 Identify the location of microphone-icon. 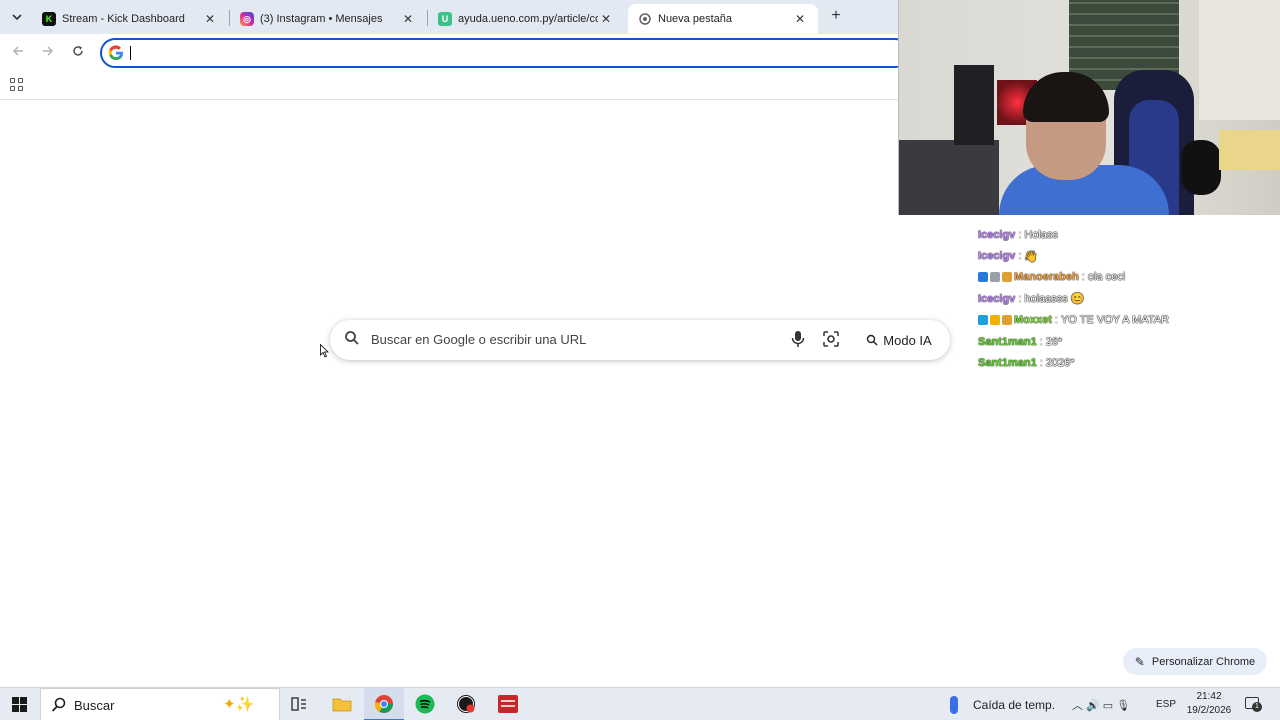
(798, 339).